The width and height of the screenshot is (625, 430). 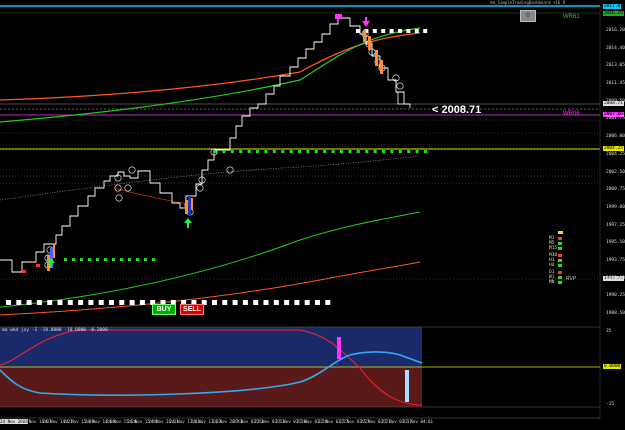 I want to click on price-tick: 2014.40, so click(x=615, y=48).